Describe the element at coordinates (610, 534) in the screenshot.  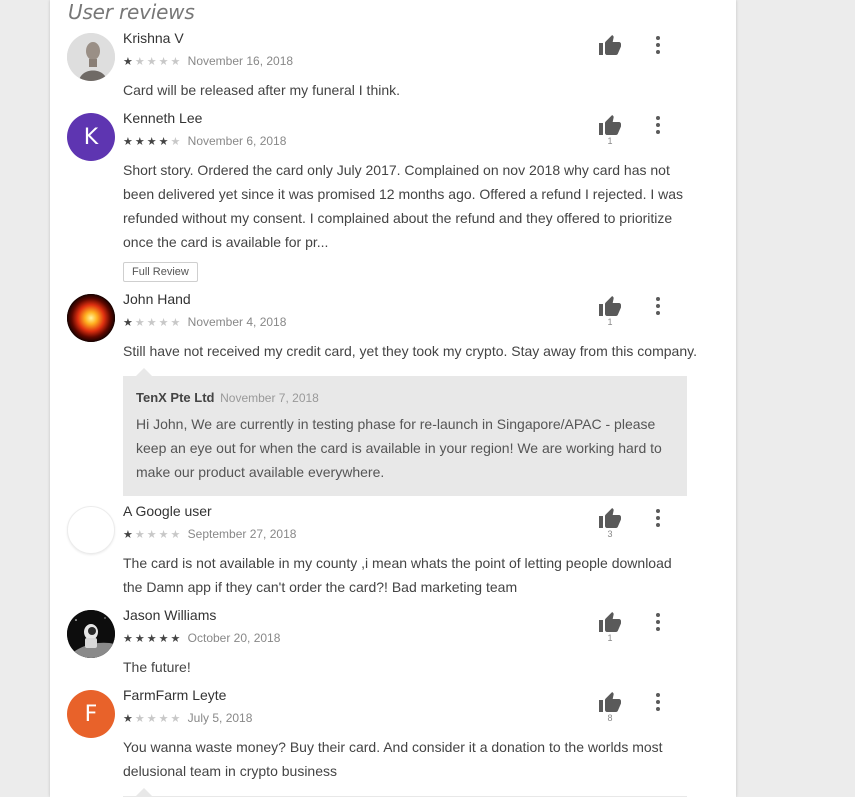
I see `helpful-count: 3` at that location.